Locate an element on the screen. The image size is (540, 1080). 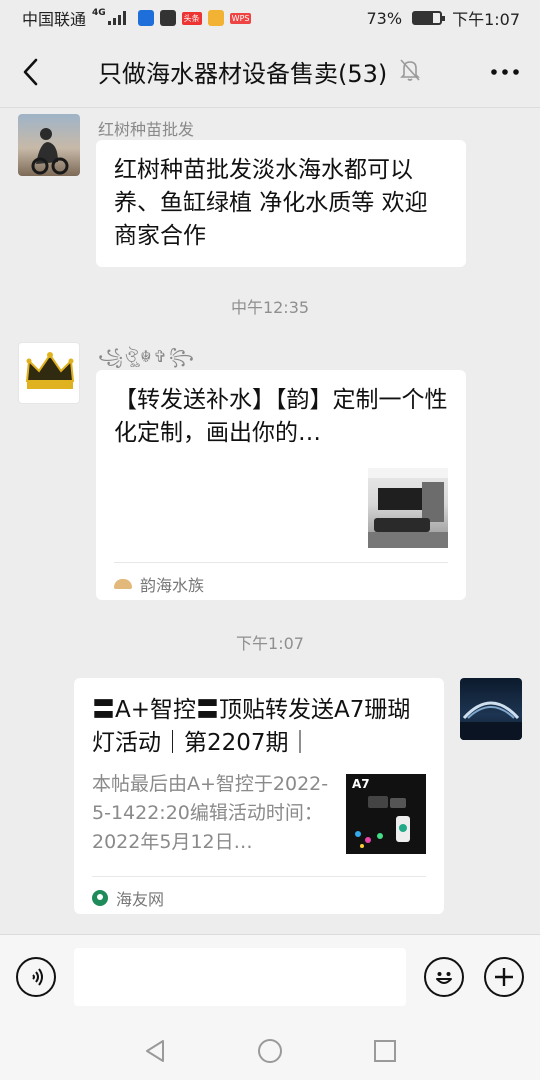
navigation-bar is located at coordinates (270, 1051).